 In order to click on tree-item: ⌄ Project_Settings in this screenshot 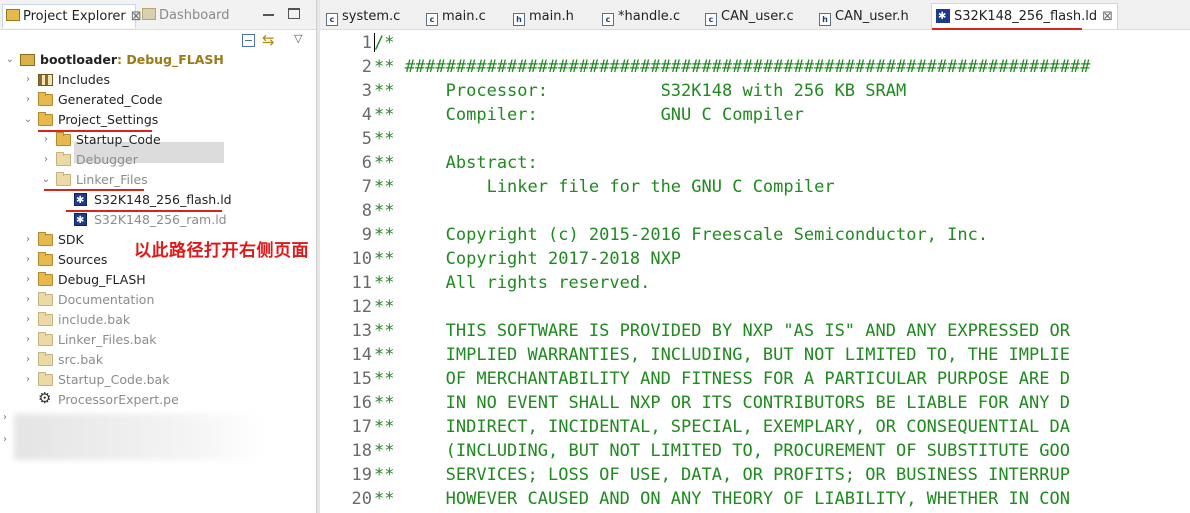, I will do `click(158, 120)`.